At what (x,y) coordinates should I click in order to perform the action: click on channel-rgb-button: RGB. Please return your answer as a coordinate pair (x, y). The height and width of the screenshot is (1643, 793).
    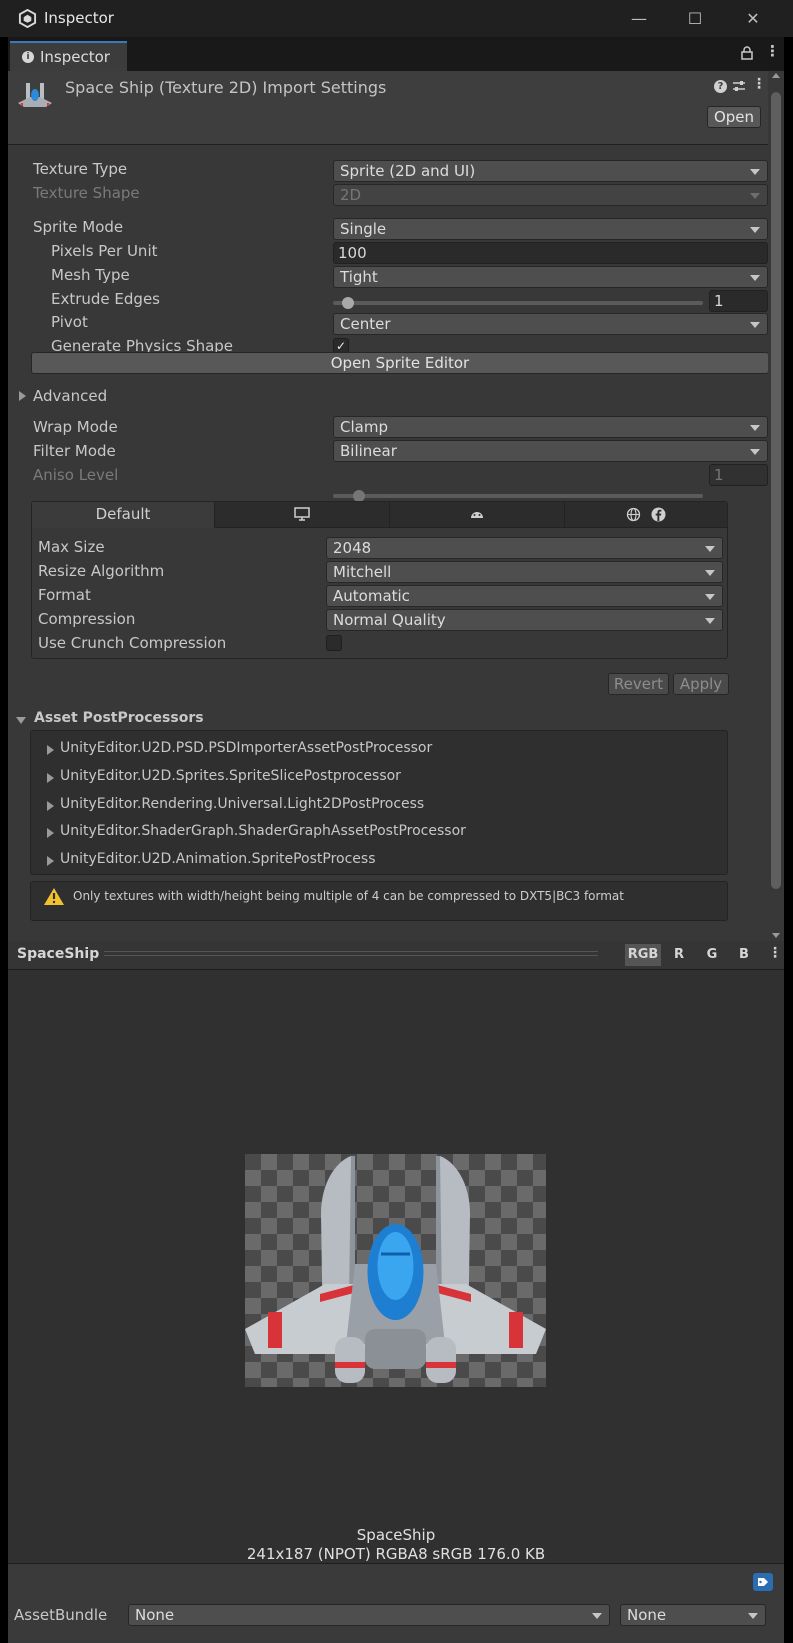
    Looking at the image, I should click on (643, 955).